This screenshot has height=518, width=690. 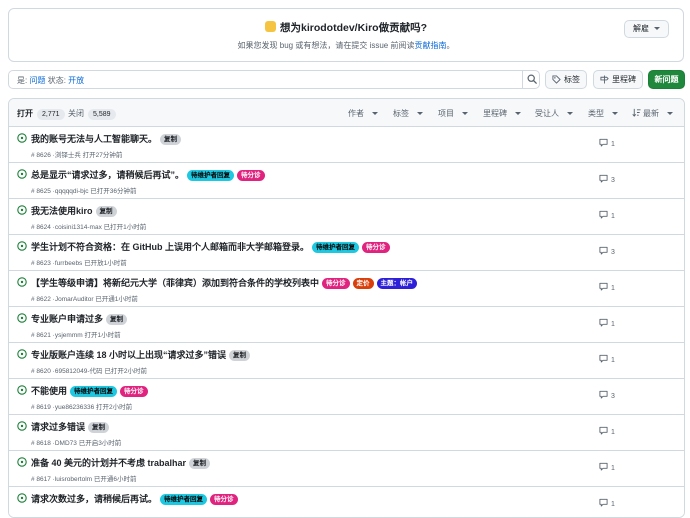 I want to click on comment-count-value: 3, so click(x=613, y=396).